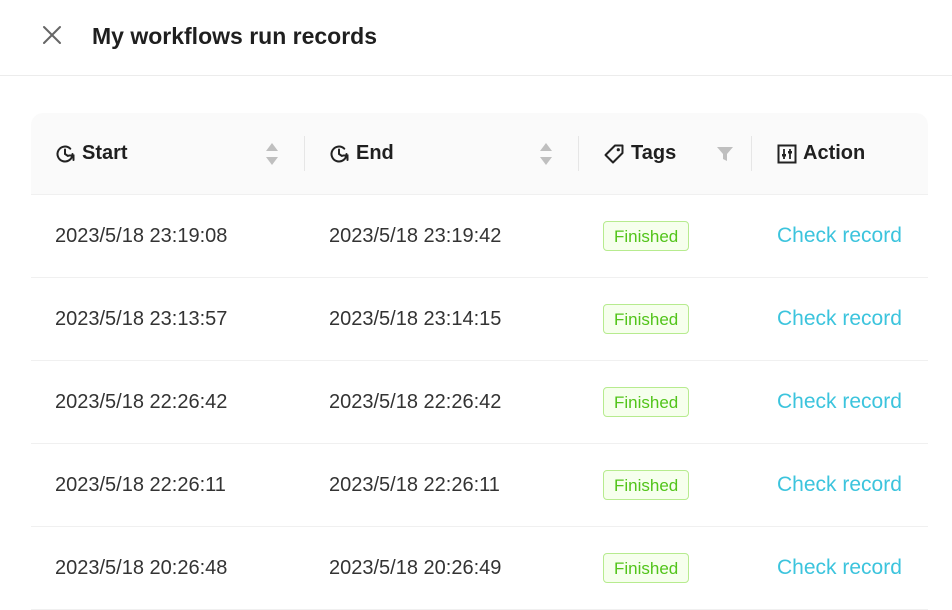 The image size is (952, 610). What do you see at coordinates (415, 318) in the screenshot?
I see `end-time-cell: 2023/5/18 23:14:15` at bounding box center [415, 318].